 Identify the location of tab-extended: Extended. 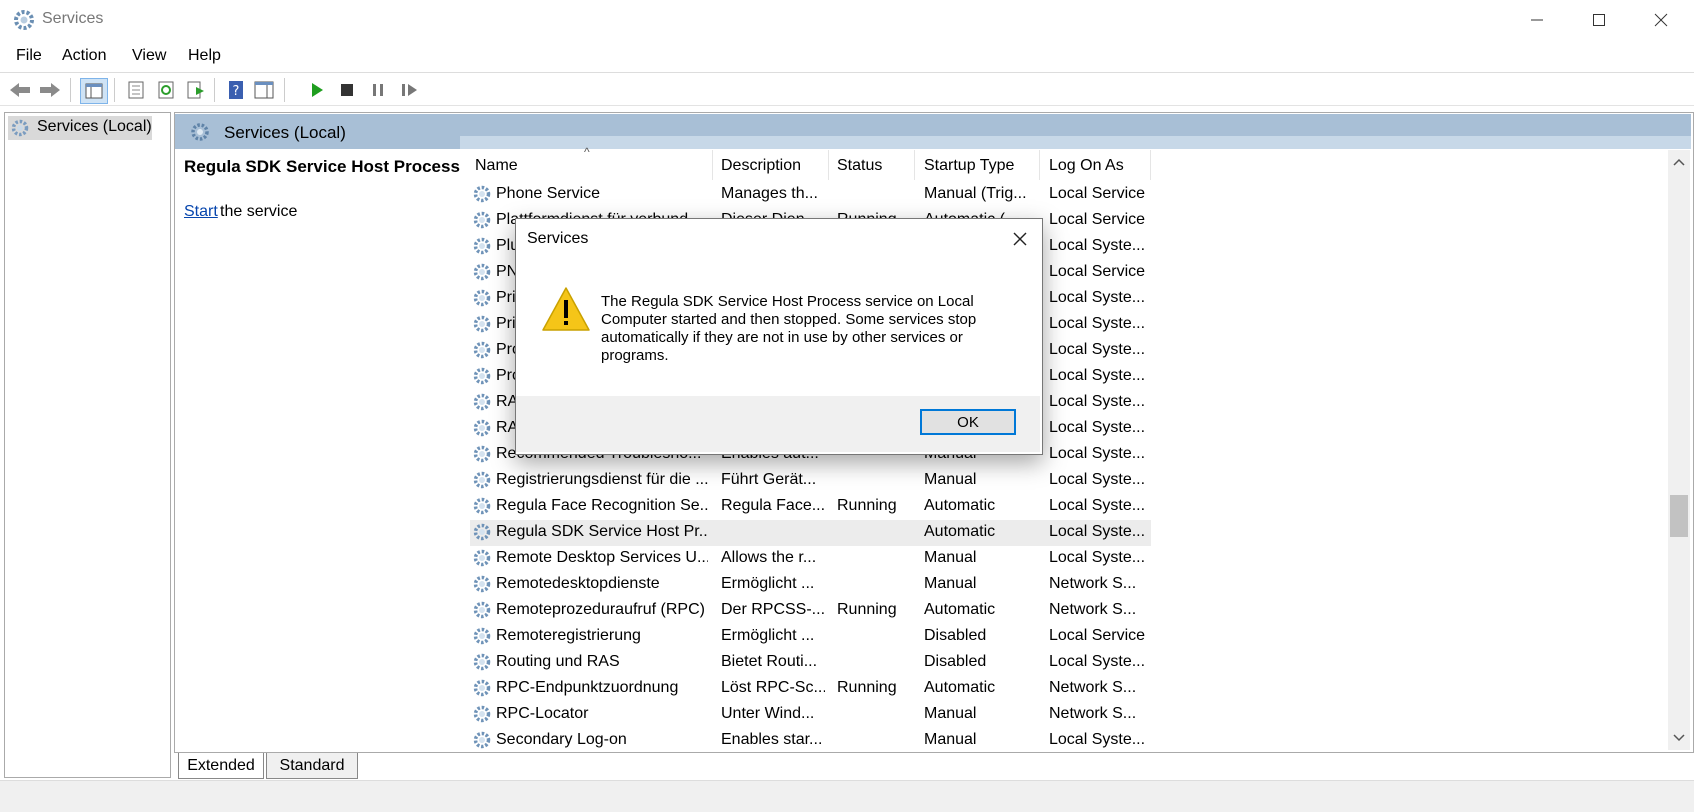
(221, 766).